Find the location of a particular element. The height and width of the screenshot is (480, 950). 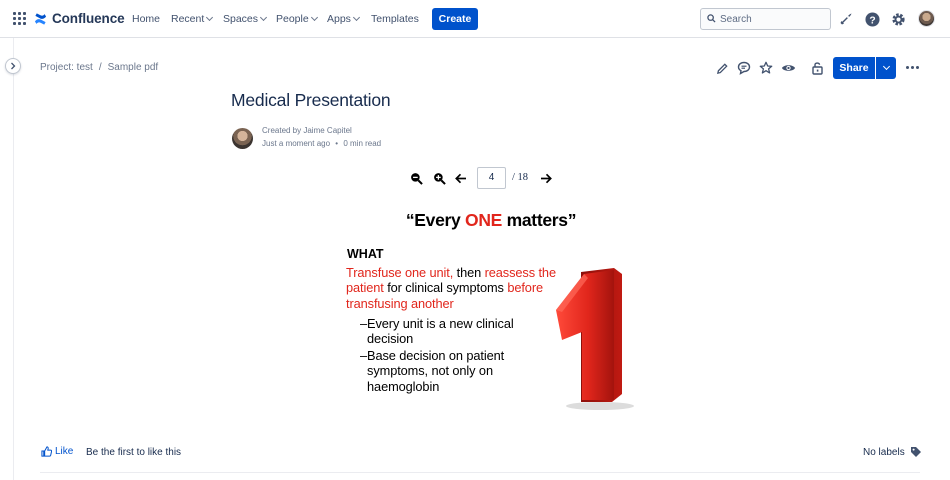

zoom-out-icon is located at coordinates (416, 178).